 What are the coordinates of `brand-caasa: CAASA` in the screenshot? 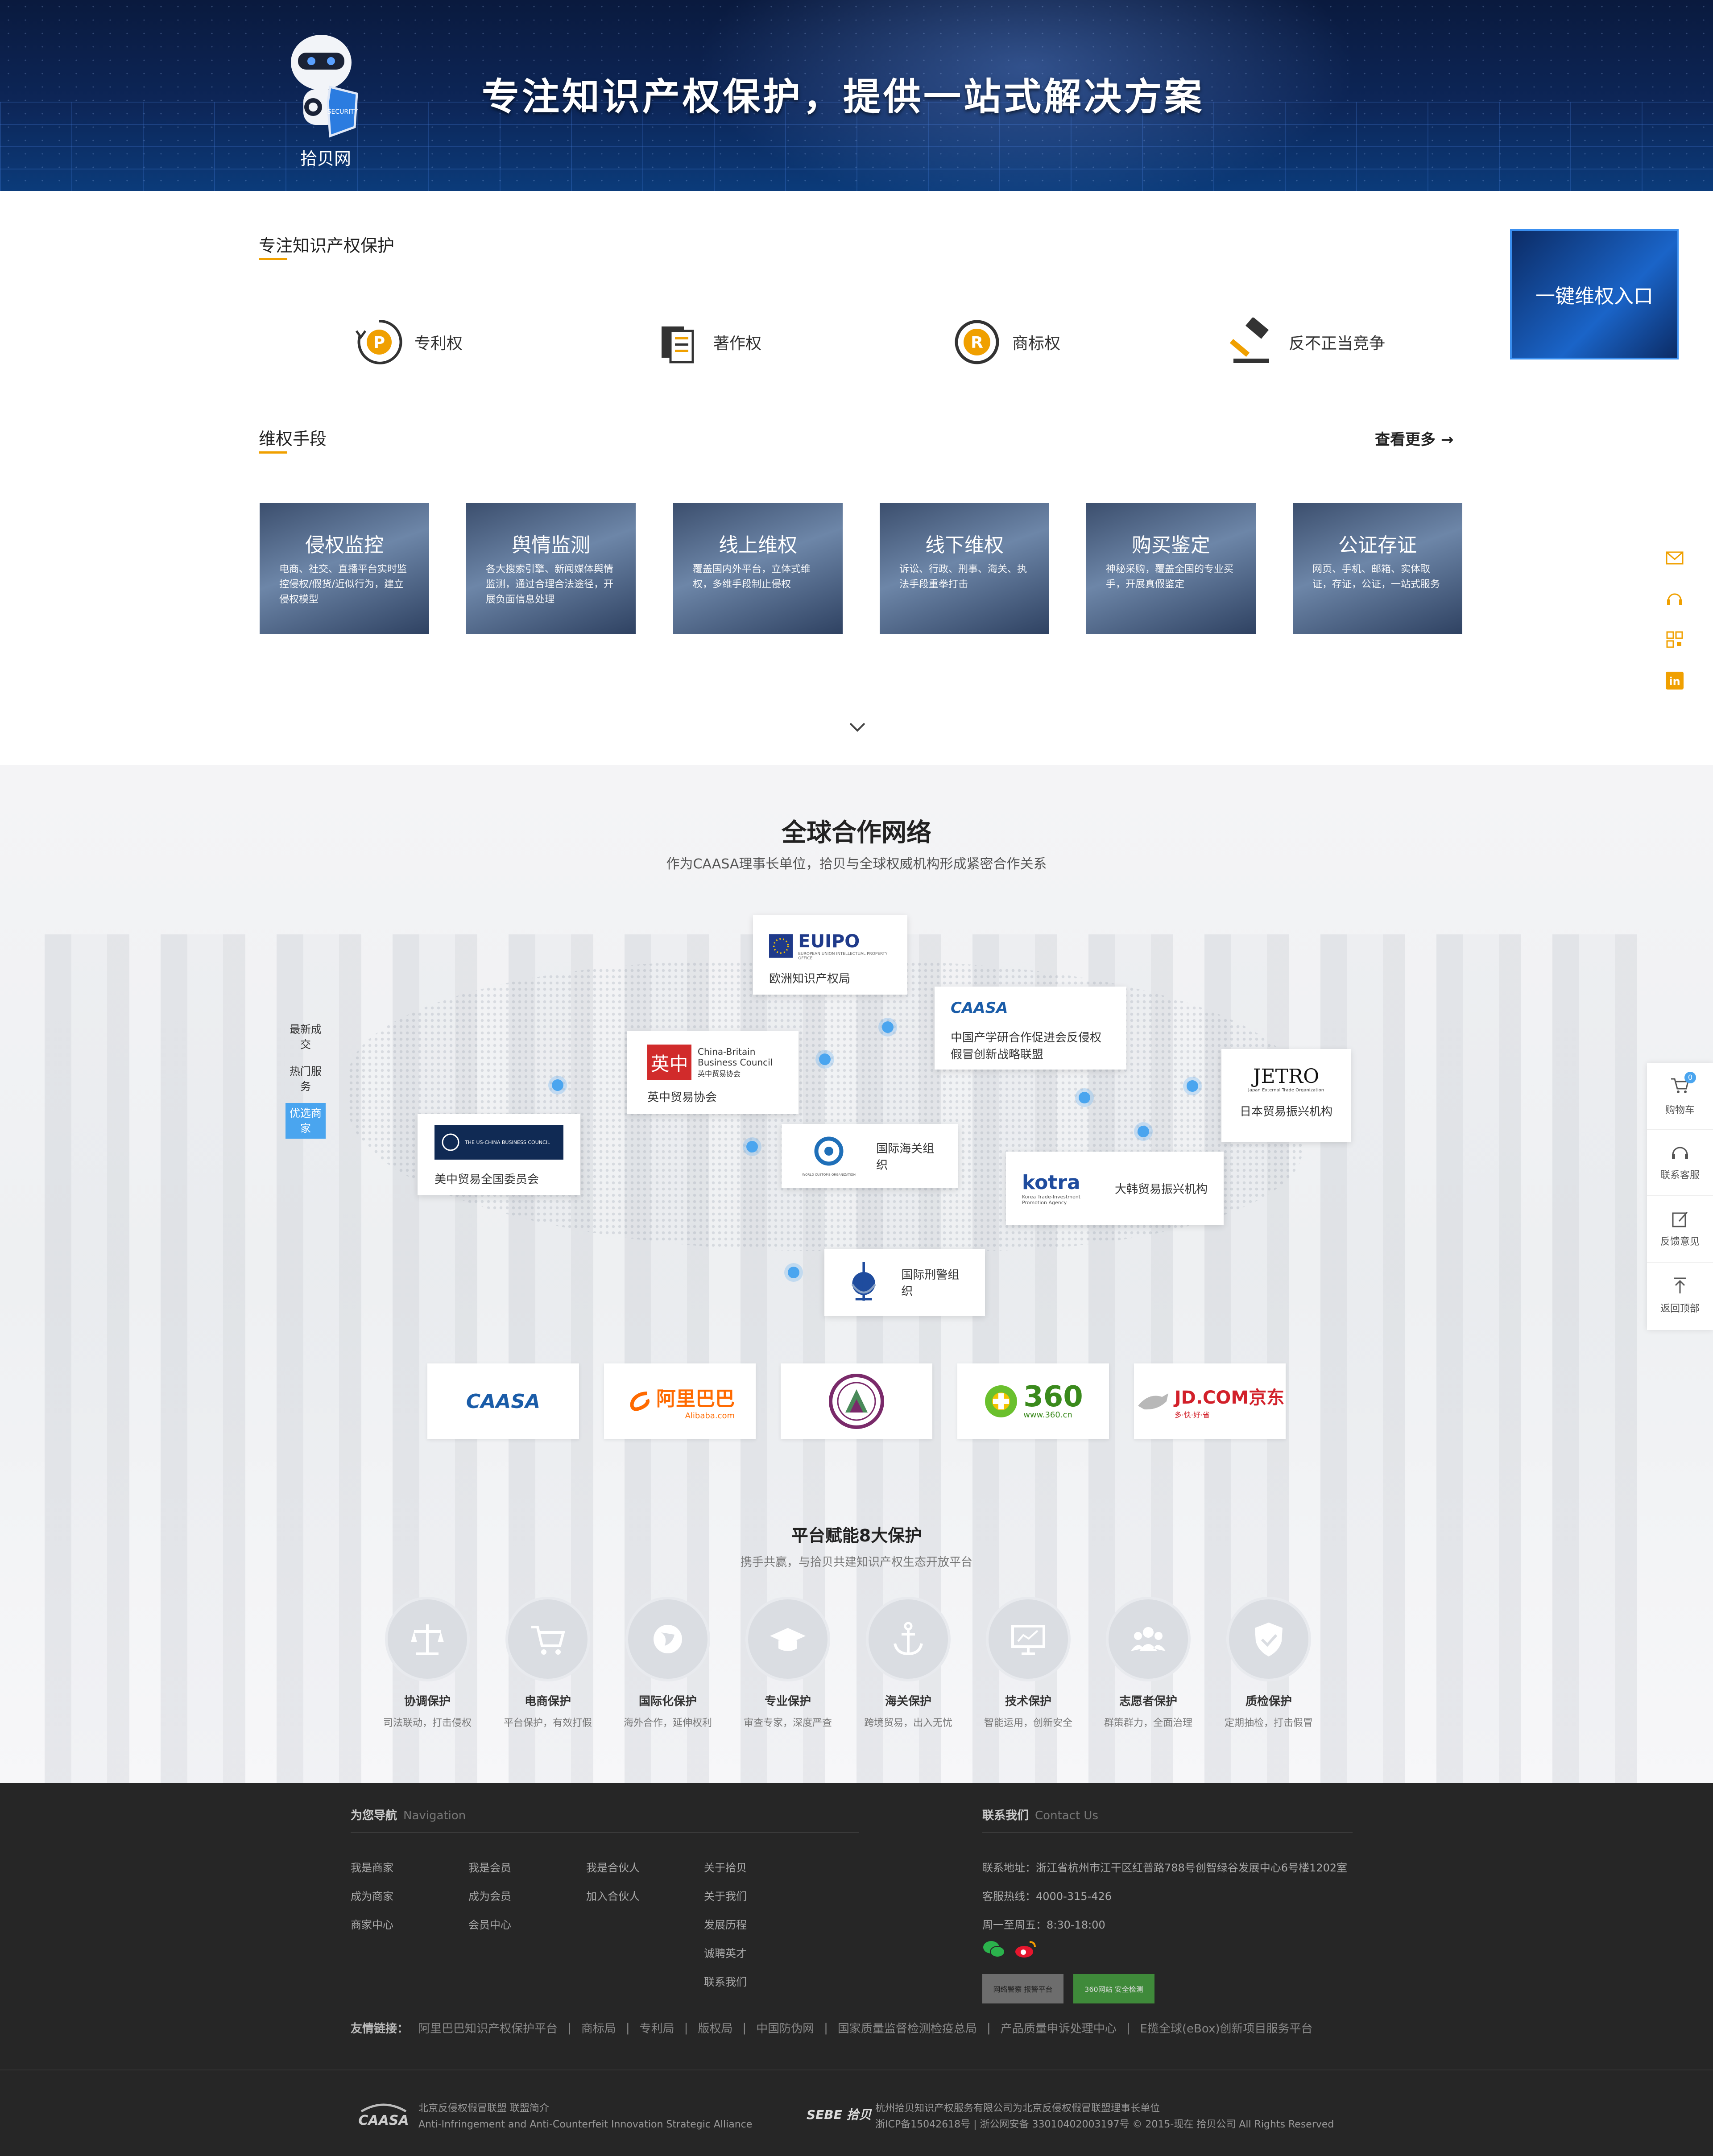 It's located at (503, 1401).